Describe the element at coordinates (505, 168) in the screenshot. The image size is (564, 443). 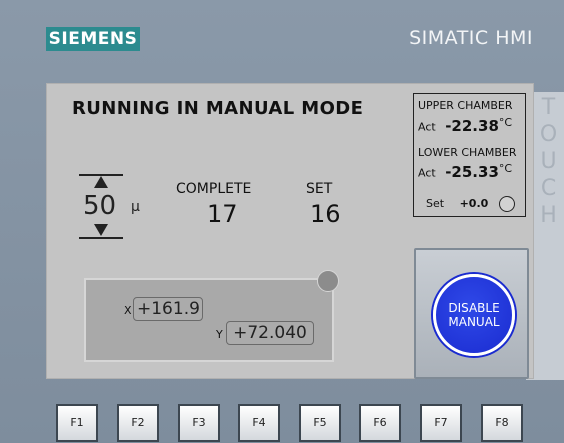
I see `lower-unit: °C` at that location.